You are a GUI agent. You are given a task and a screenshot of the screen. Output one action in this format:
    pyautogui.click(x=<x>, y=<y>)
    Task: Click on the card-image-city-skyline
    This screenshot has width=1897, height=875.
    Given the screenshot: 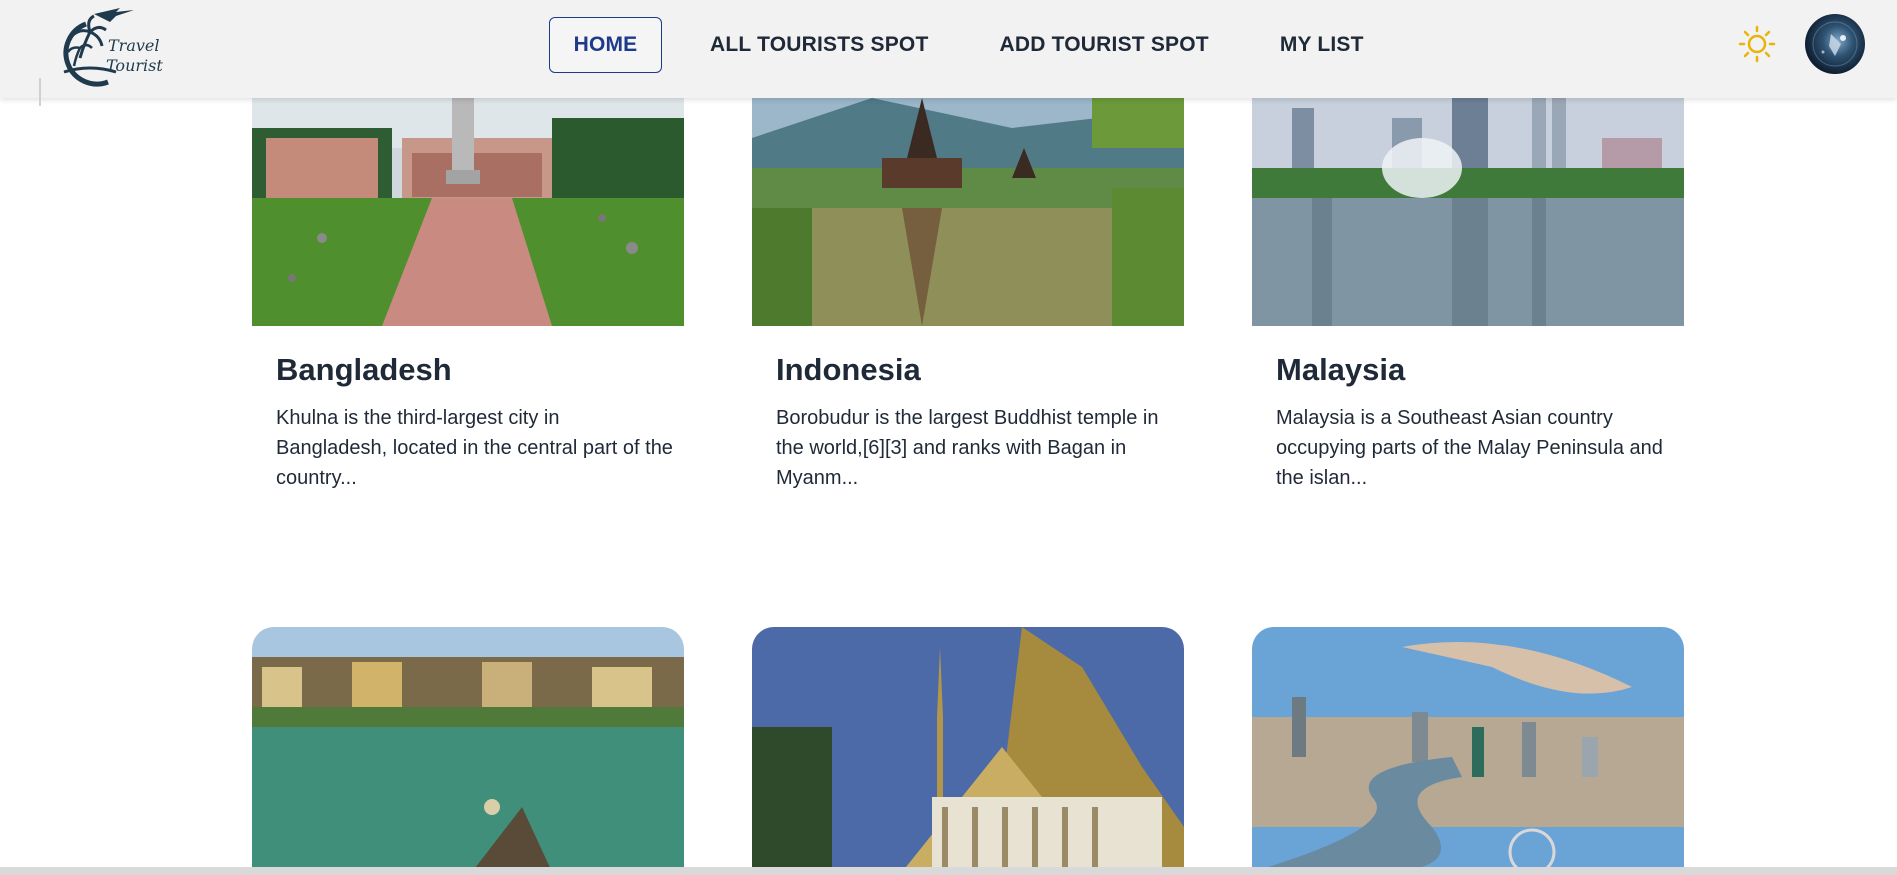 What is the action you would take?
    pyautogui.click(x=1468, y=212)
    